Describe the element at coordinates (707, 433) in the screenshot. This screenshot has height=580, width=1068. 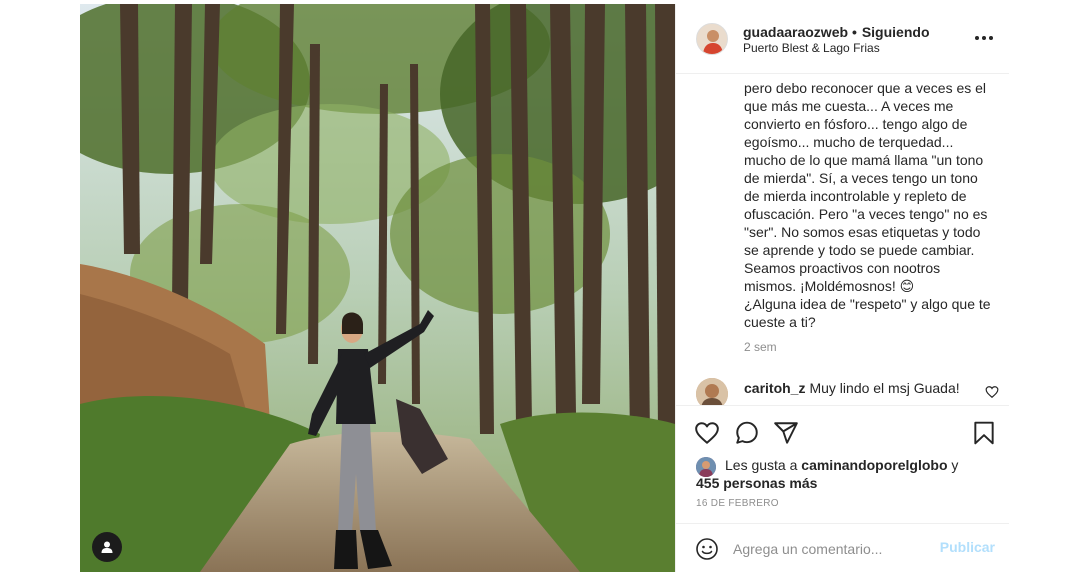
I see `heart-icon` at that location.